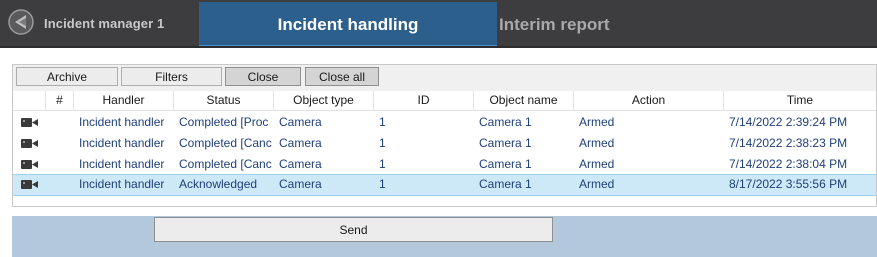  I want to click on column-header-handler: Handler, so click(124, 100).